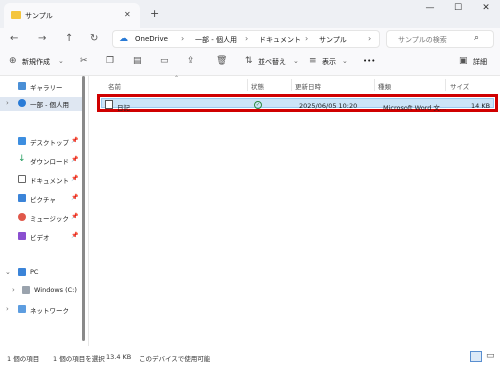  I want to click on document-icon, so click(22, 179).